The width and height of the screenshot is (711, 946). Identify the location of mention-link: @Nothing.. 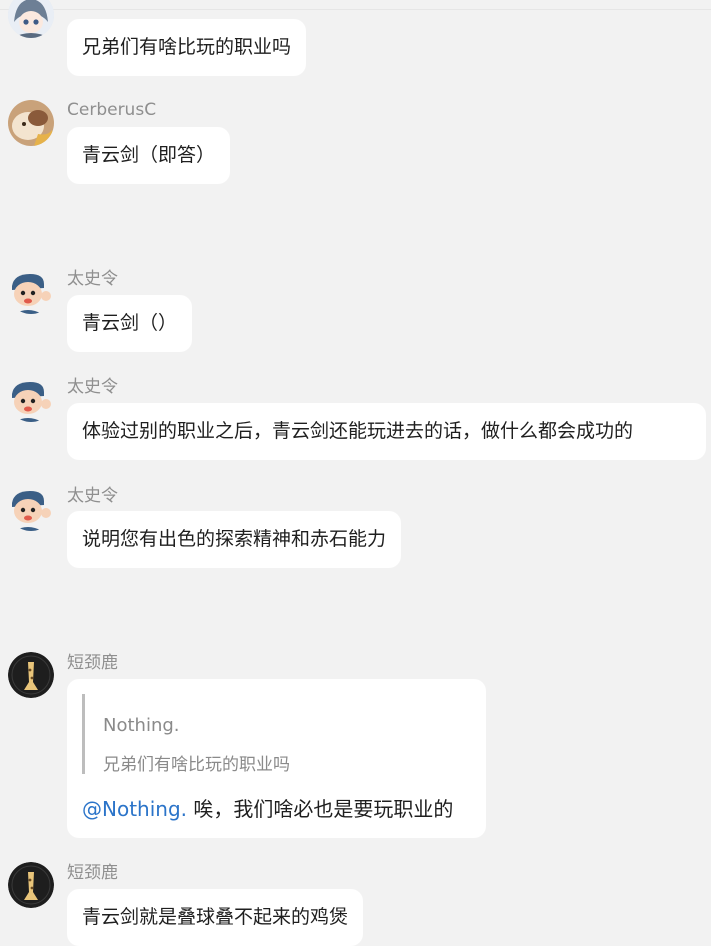
(134, 809).